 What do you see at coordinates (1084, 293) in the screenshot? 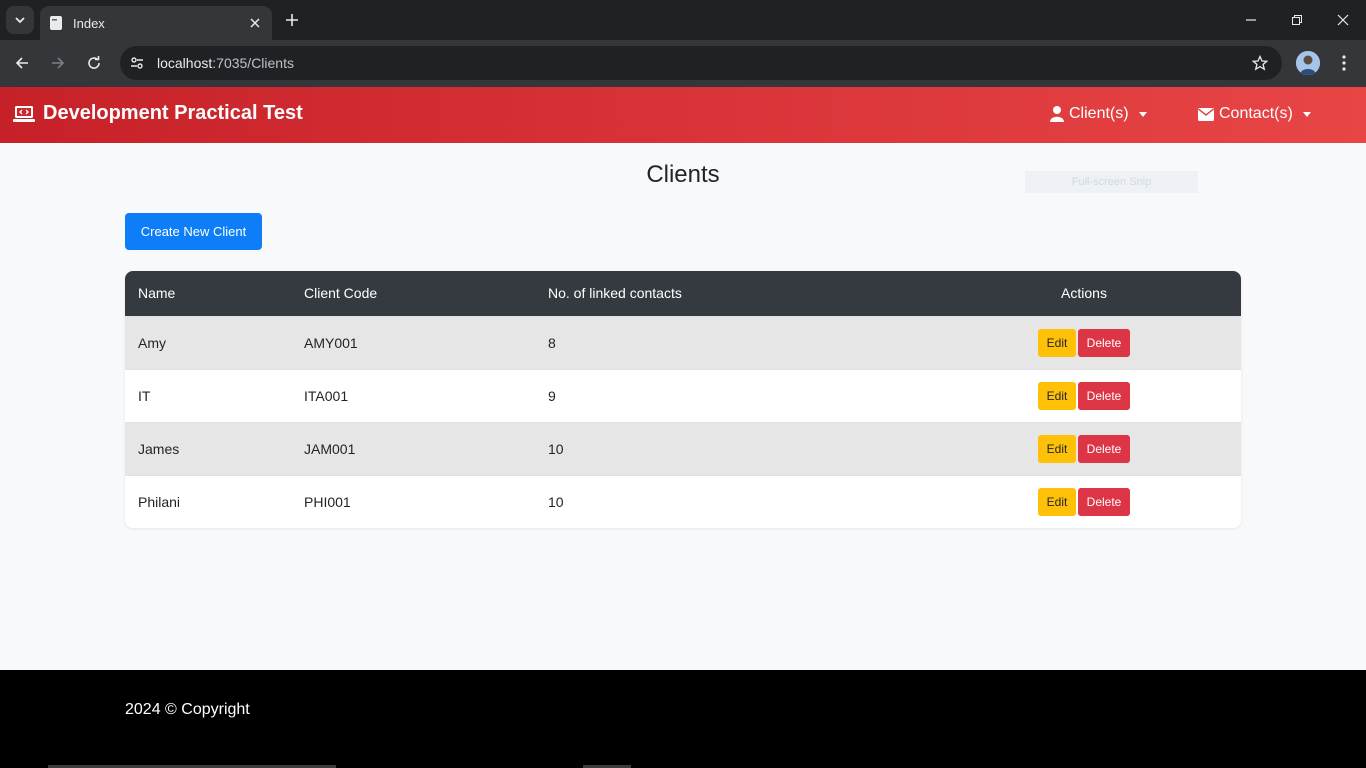
I see `header-actions: Actions` at bounding box center [1084, 293].